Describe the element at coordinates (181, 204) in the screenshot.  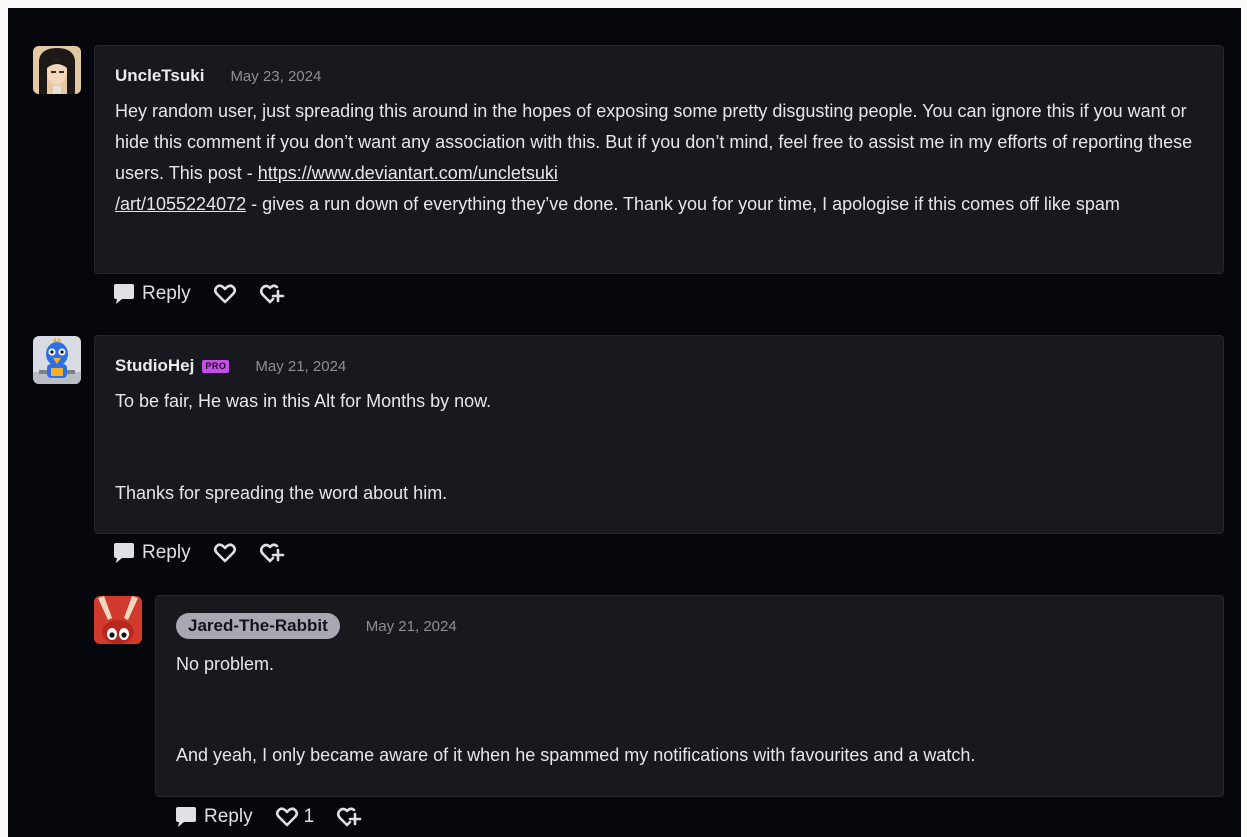
I see `post-link-line2: /art/1055224072` at that location.